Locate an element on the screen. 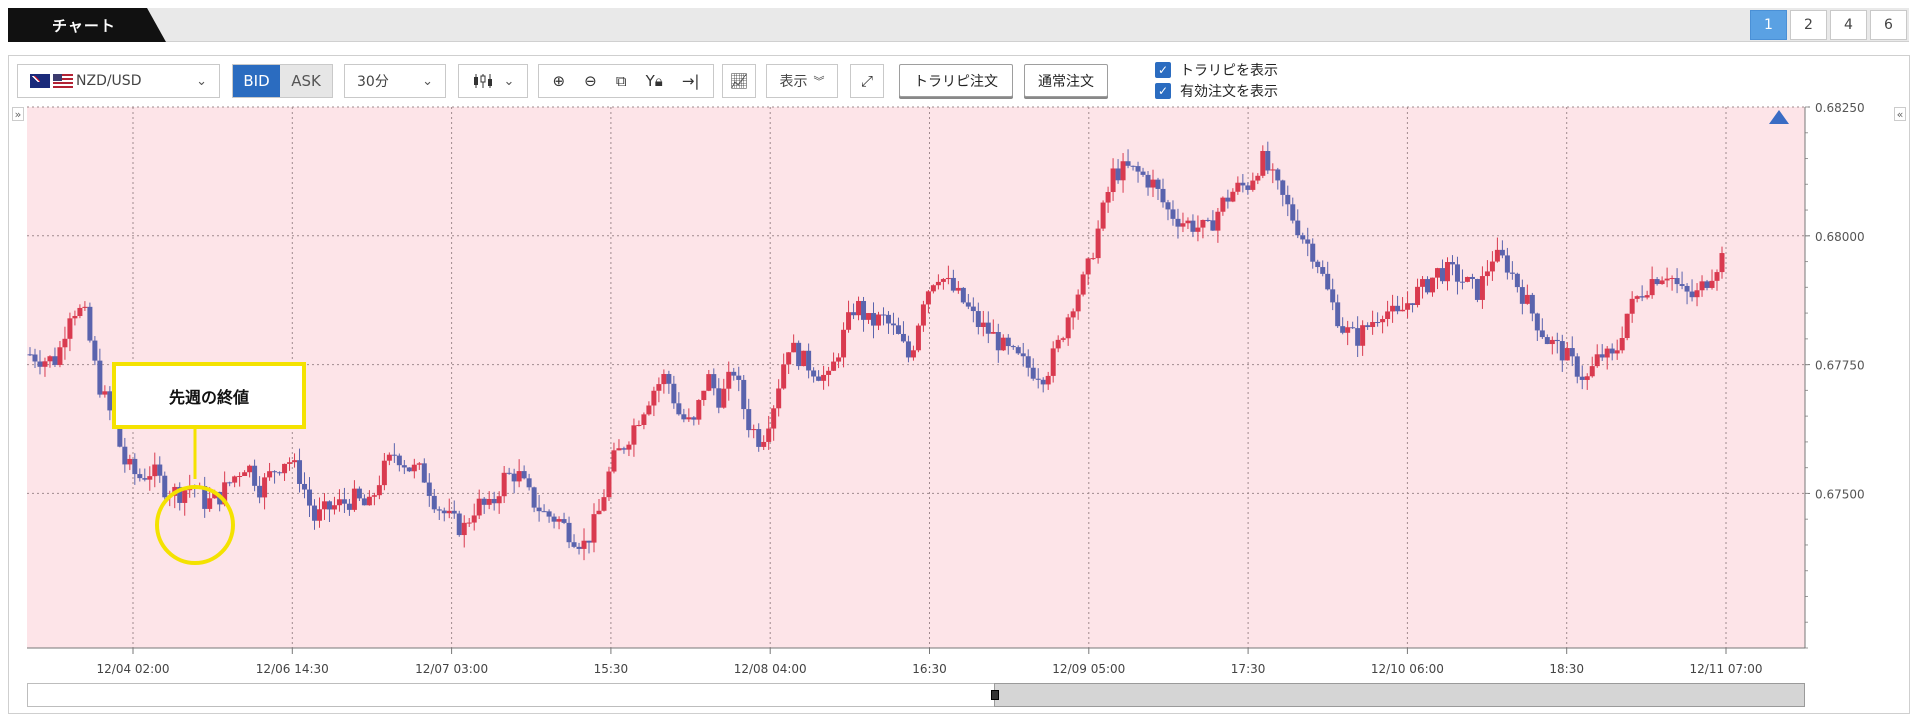 The width and height of the screenshot is (1917, 717). navigator-window is located at coordinates (1399, 695).